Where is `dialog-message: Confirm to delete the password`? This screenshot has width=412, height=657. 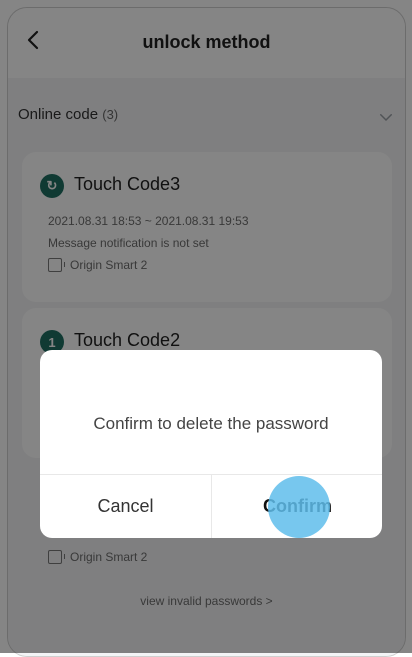
dialog-message: Confirm to delete the password is located at coordinates (211, 423).